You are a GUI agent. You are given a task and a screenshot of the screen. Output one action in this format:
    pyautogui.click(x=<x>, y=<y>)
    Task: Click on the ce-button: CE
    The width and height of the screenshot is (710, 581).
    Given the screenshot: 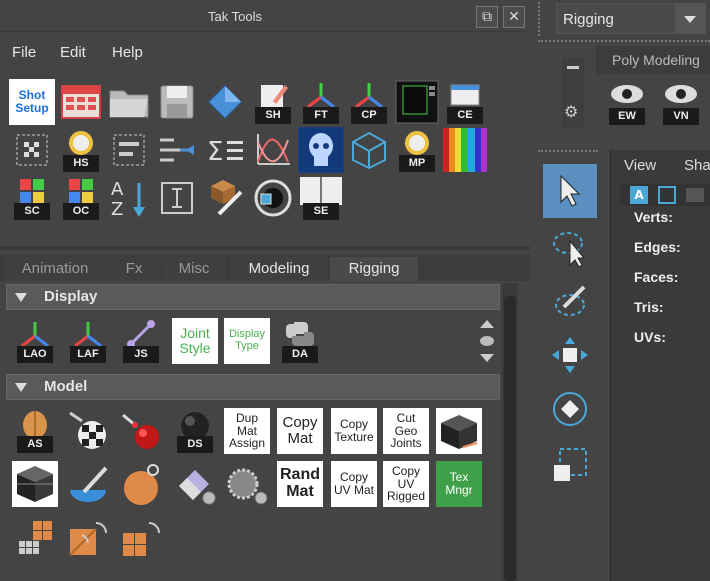 What is the action you would take?
    pyautogui.click(x=465, y=102)
    